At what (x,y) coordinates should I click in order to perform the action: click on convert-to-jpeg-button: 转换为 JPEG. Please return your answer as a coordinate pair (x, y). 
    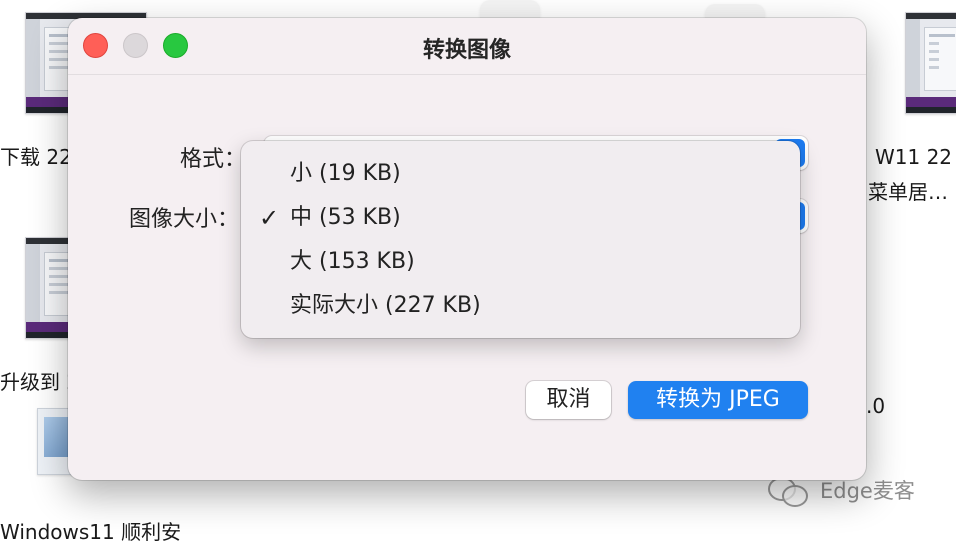
    Looking at the image, I should click on (718, 400).